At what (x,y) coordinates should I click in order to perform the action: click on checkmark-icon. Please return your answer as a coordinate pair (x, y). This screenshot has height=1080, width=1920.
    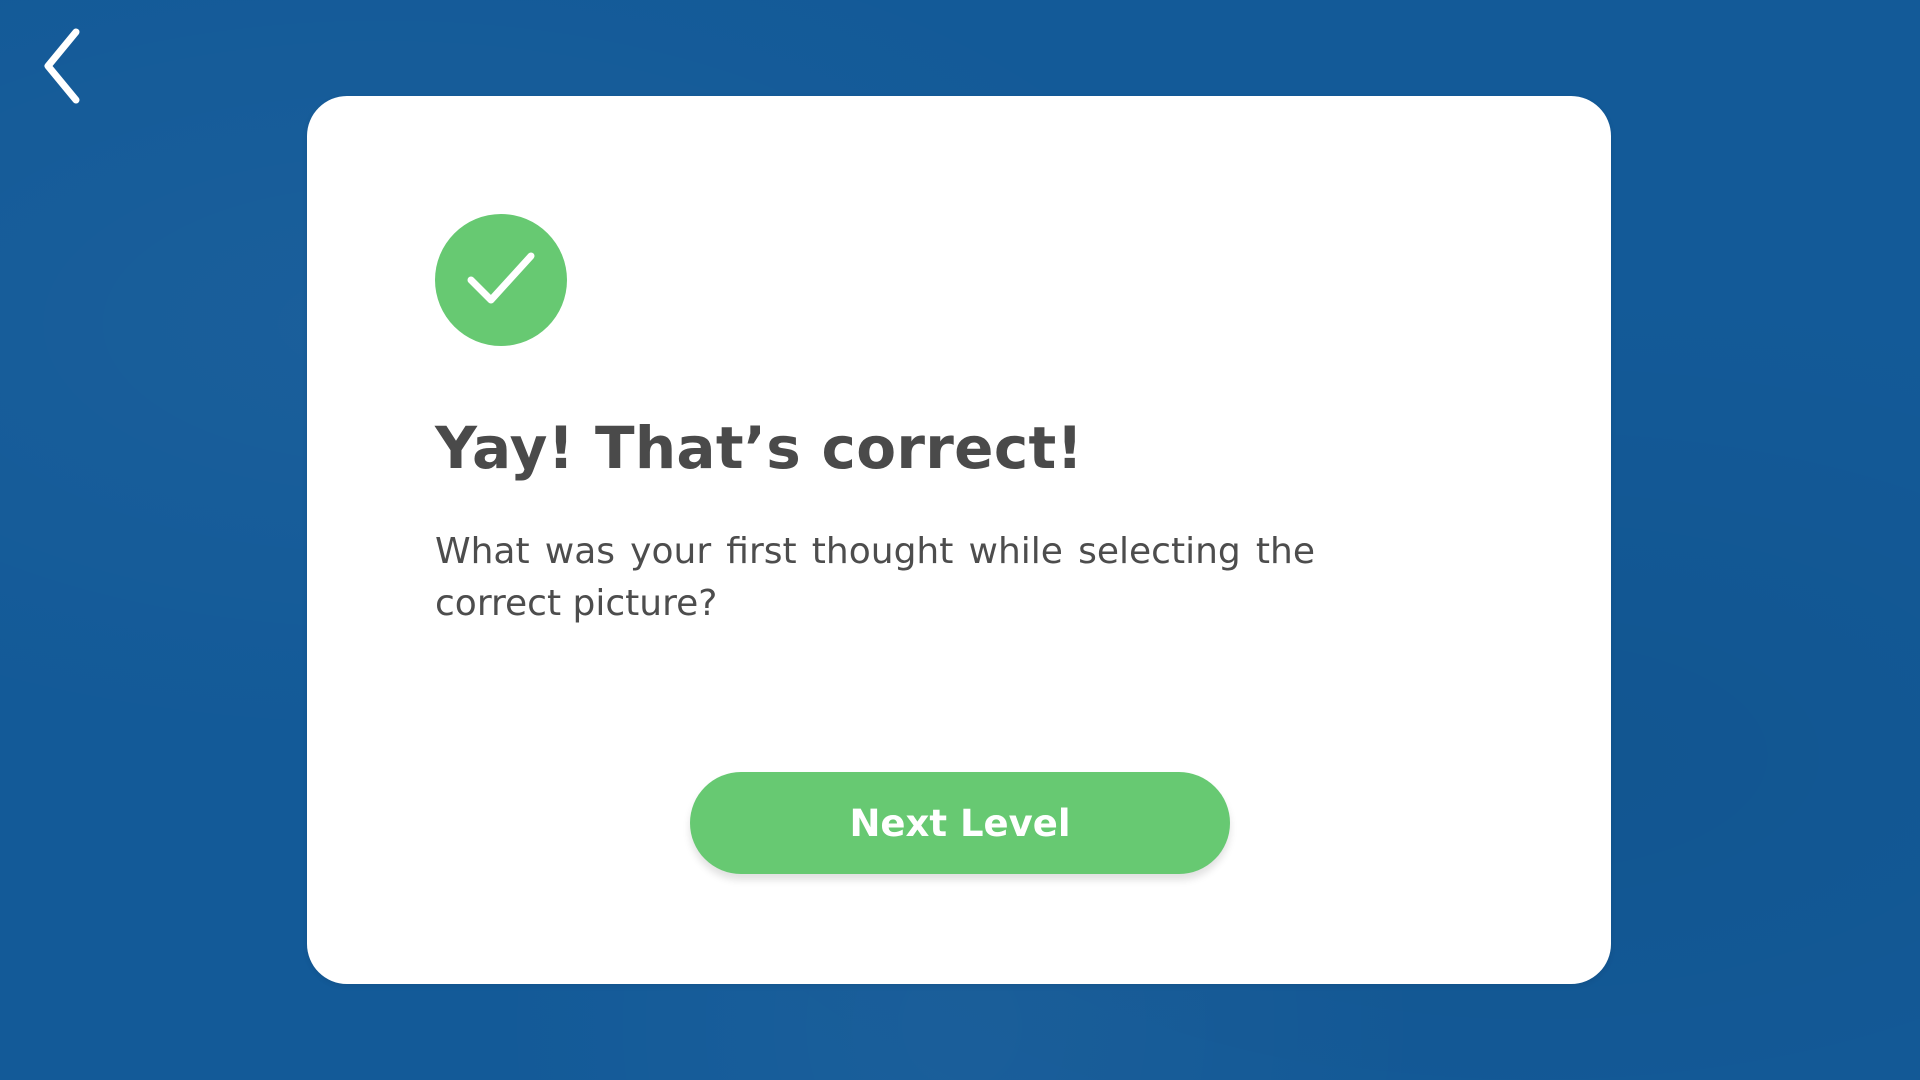
    Looking at the image, I should click on (501, 278).